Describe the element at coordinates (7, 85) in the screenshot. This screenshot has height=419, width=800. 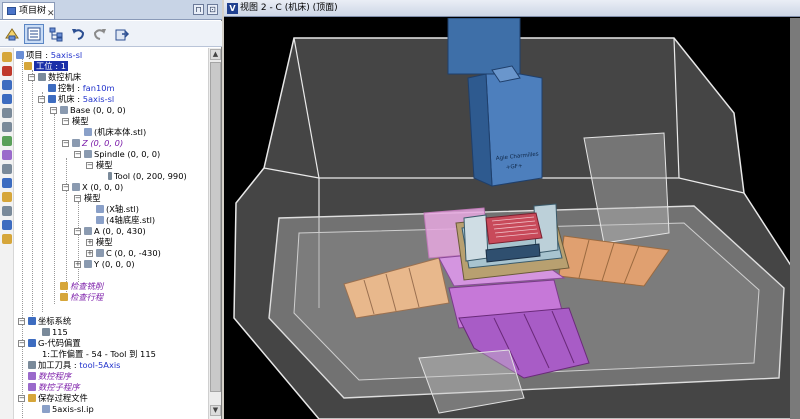
I see `workpiece-icon` at that location.